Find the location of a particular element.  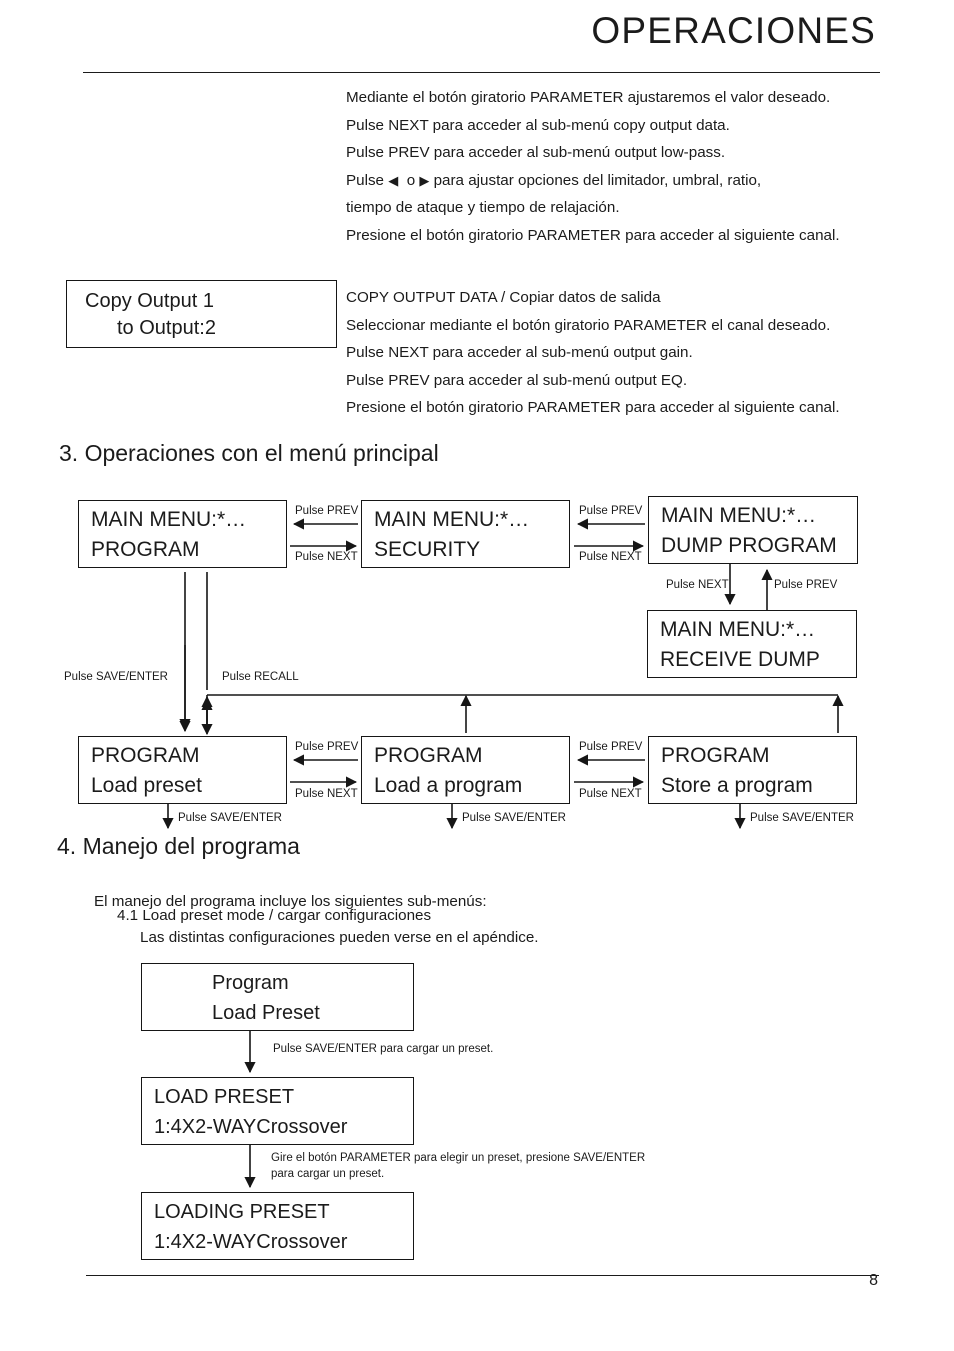

connector-label-recall: Pulse RECALL is located at coordinates (260, 677).